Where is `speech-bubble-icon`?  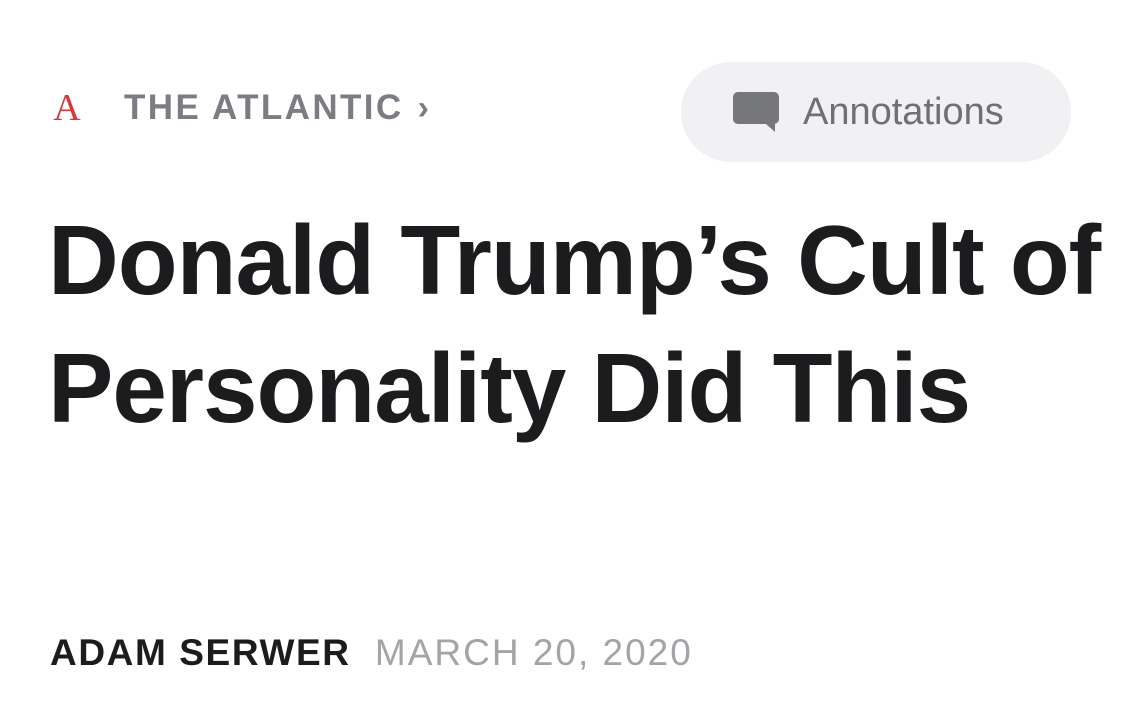 speech-bubble-icon is located at coordinates (756, 112).